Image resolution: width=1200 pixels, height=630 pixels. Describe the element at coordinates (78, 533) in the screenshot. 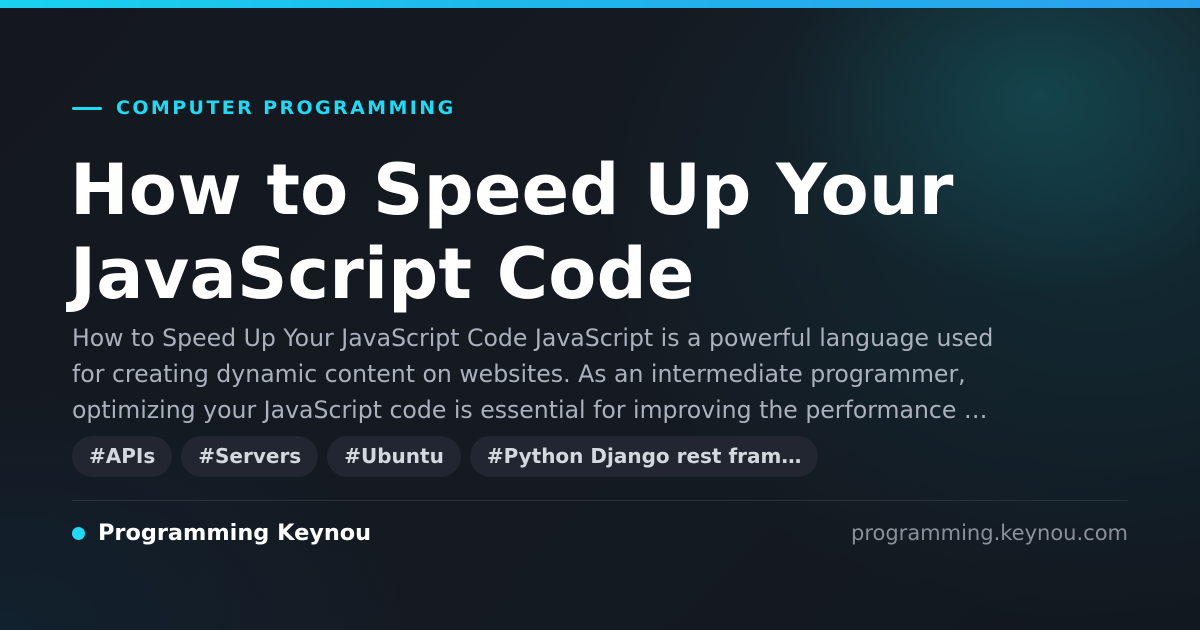

I see `brand-dot-icon` at that location.